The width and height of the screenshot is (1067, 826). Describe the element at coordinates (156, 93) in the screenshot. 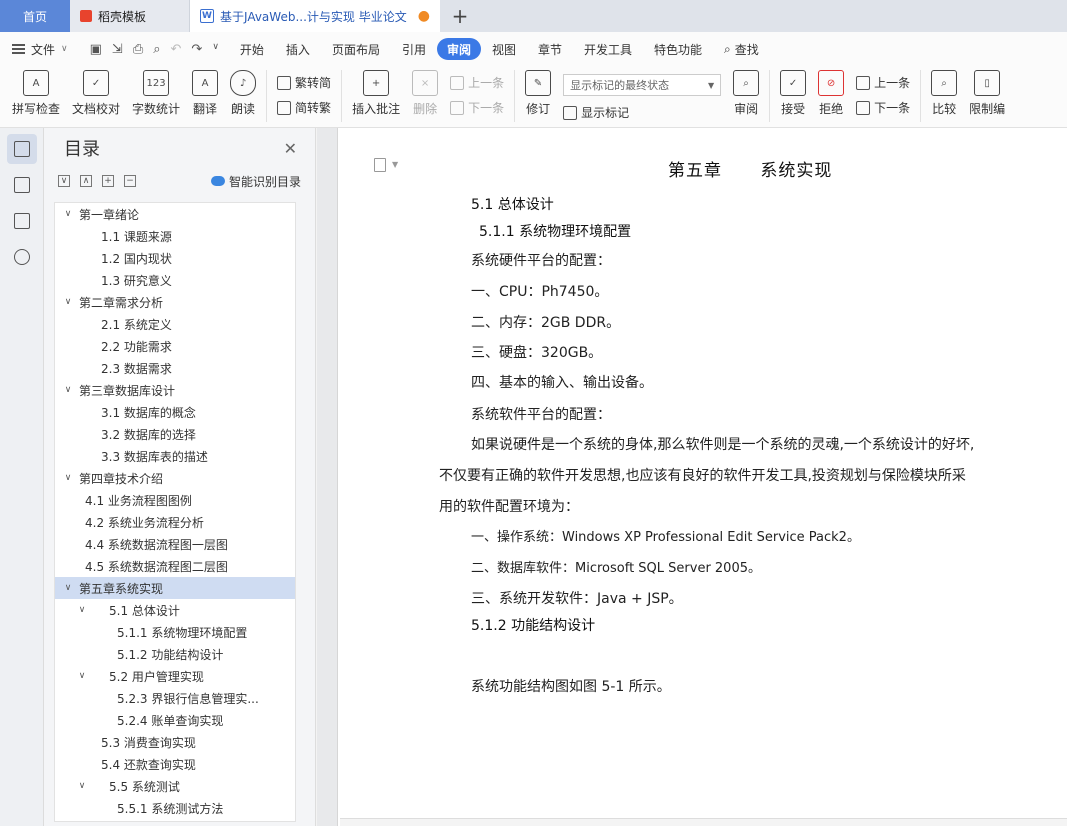

I see `word-count-button: 123 字数统计` at that location.